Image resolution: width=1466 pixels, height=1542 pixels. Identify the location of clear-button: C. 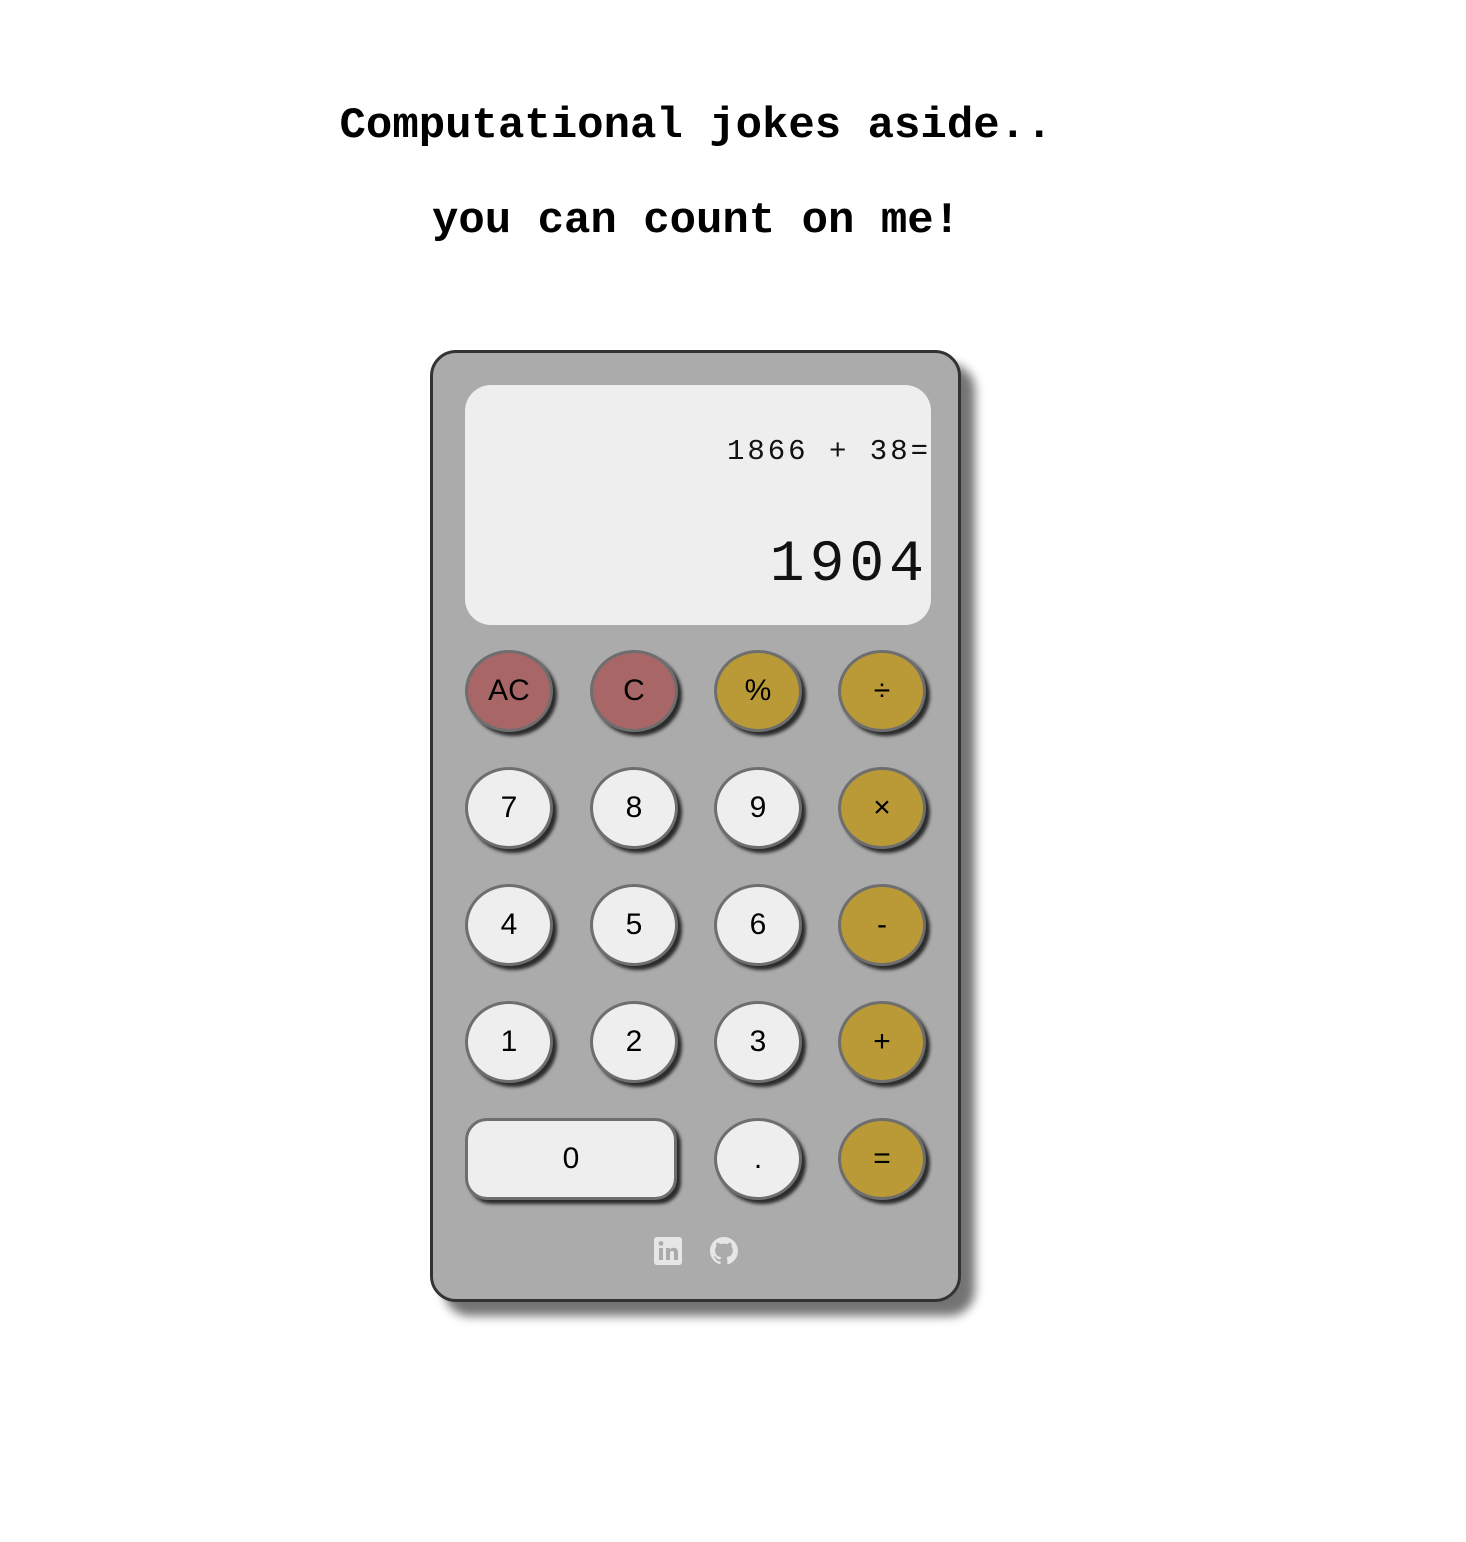
(634, 691).